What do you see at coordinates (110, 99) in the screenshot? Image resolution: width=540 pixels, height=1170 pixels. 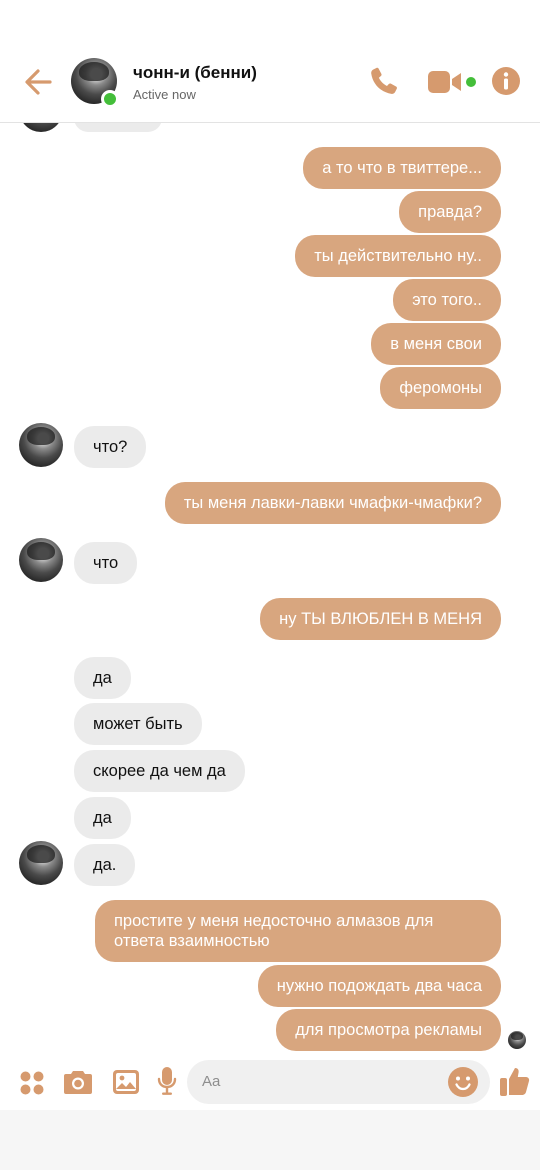 I see `online-status-dot` at bounding box center [110, 99].